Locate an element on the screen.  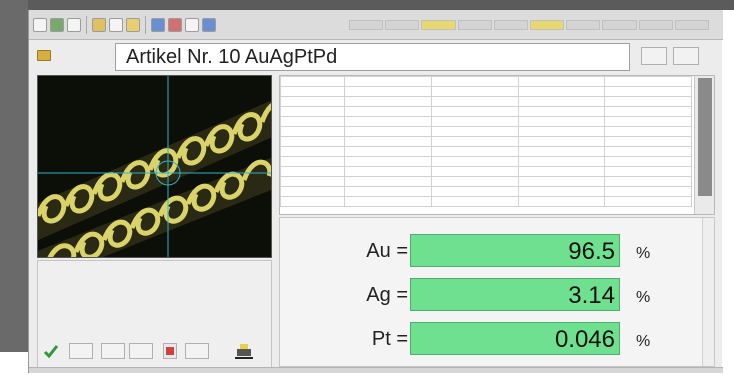
table-scrollbar is located at coordinates (704, 145).